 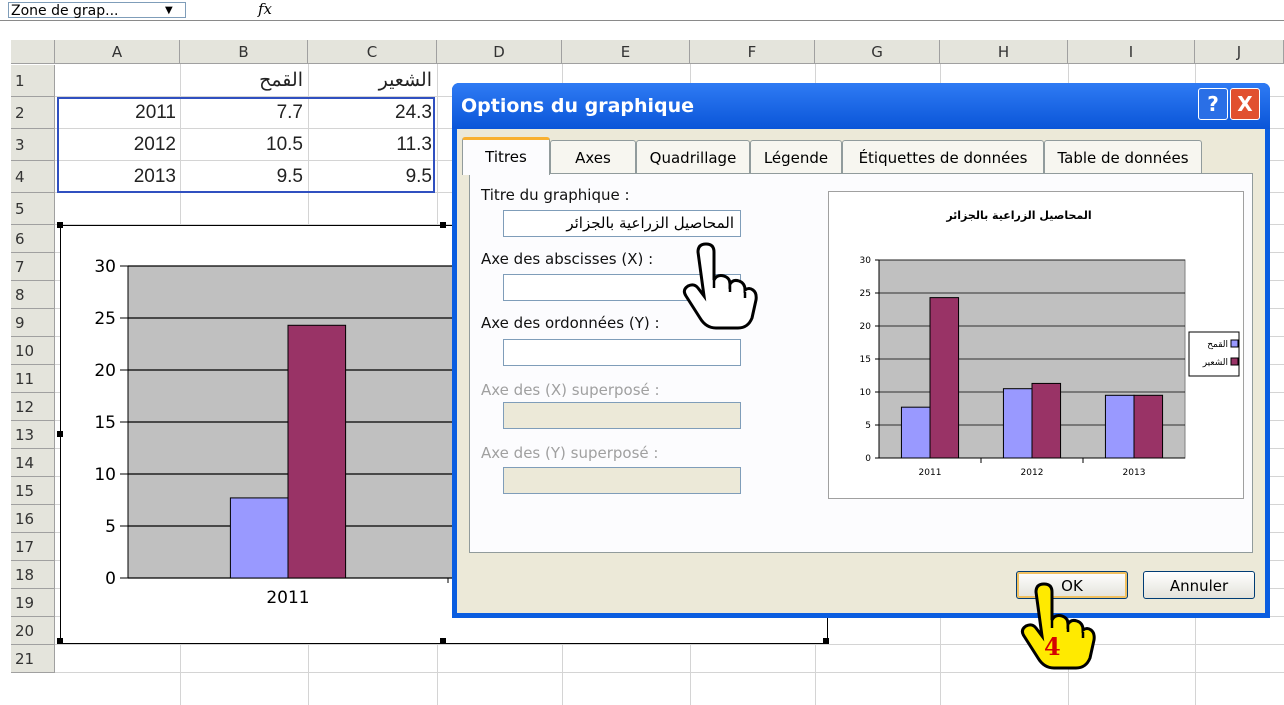 I want to click on step-badge: 4, so click(x=1052, y=646).